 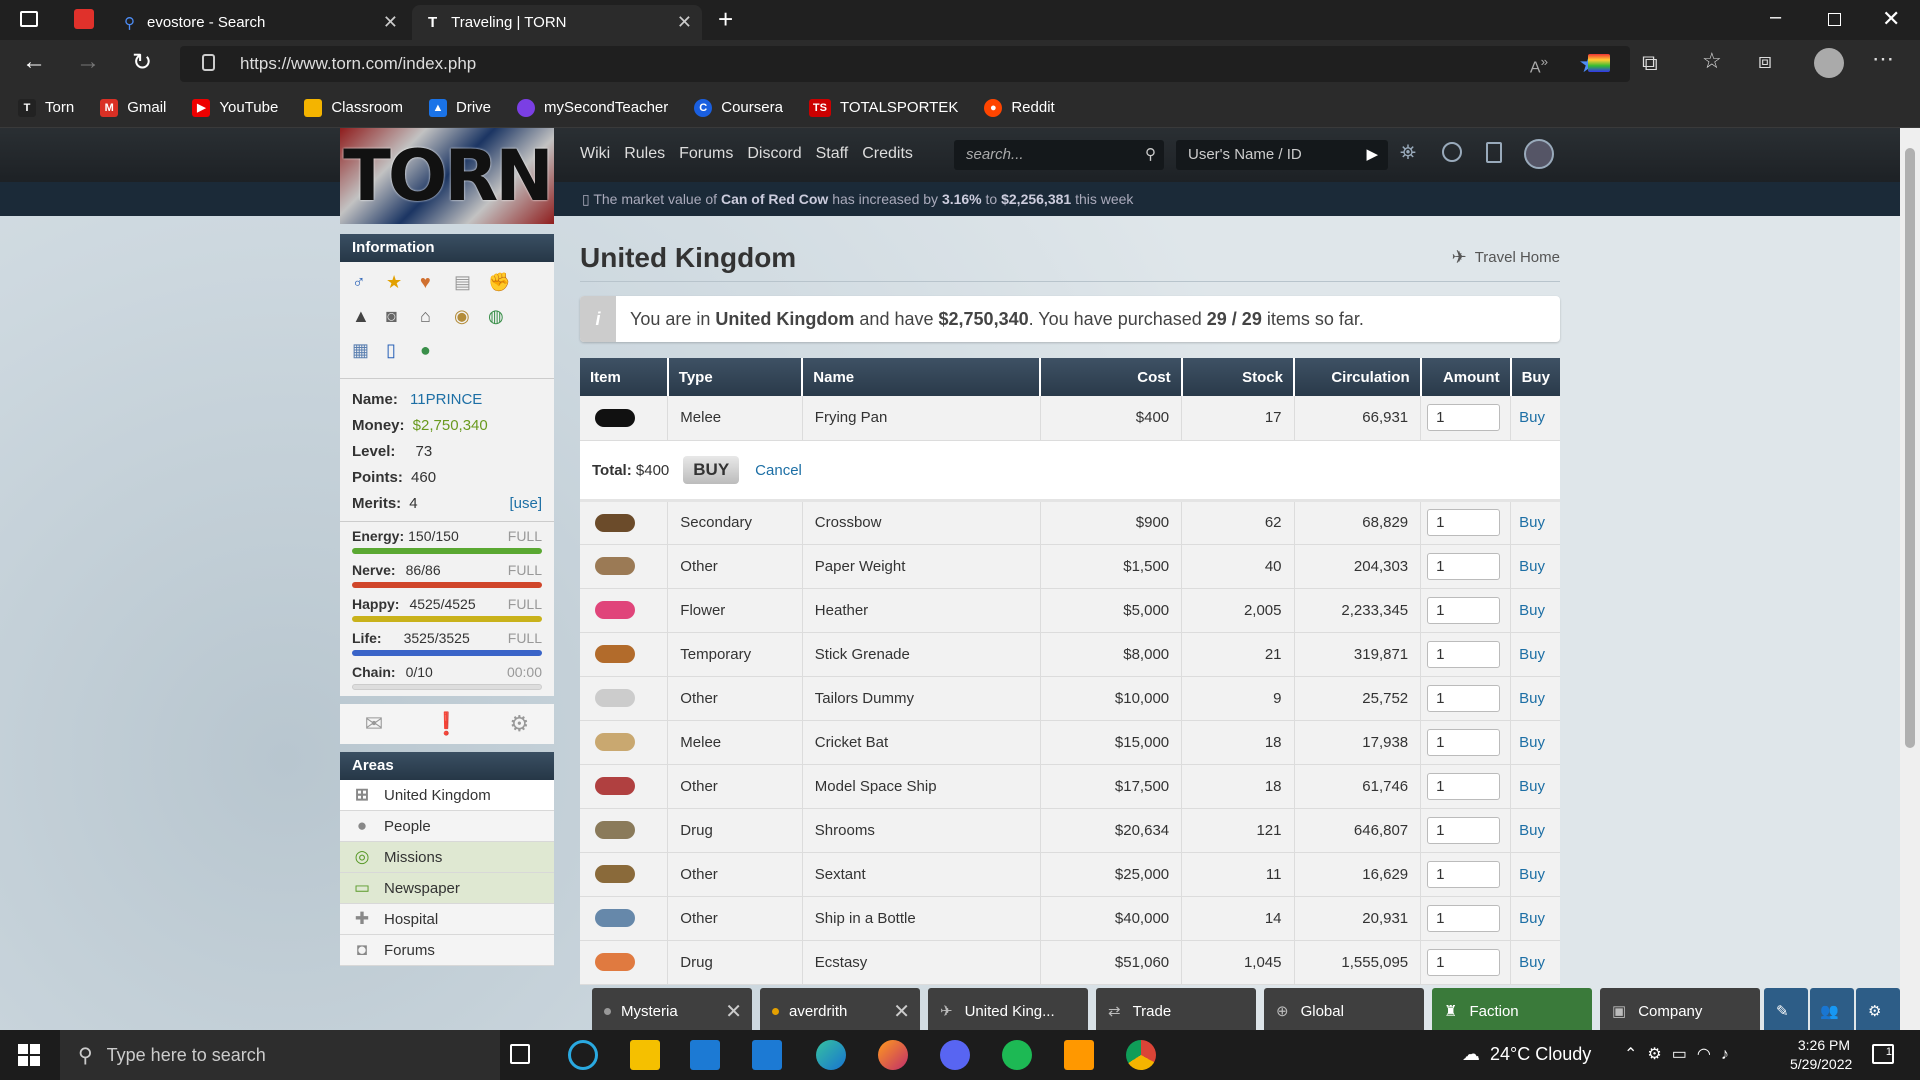 What do you see at coordinates (583, 1055) in the screenshot?
I see `cortana-icon` at bounding box center [583, 1055].